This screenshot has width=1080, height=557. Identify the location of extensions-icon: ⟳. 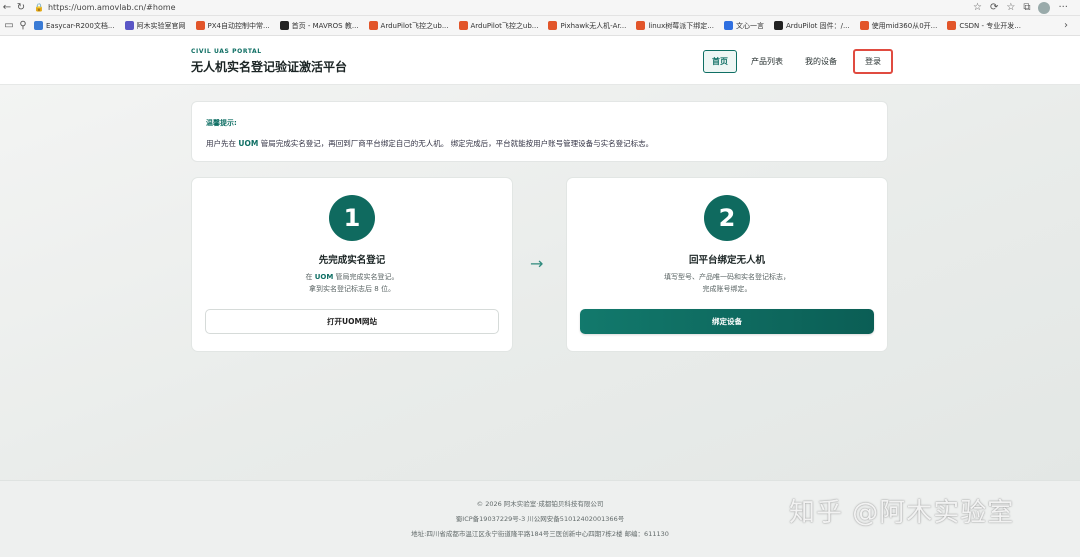
(994, 7).